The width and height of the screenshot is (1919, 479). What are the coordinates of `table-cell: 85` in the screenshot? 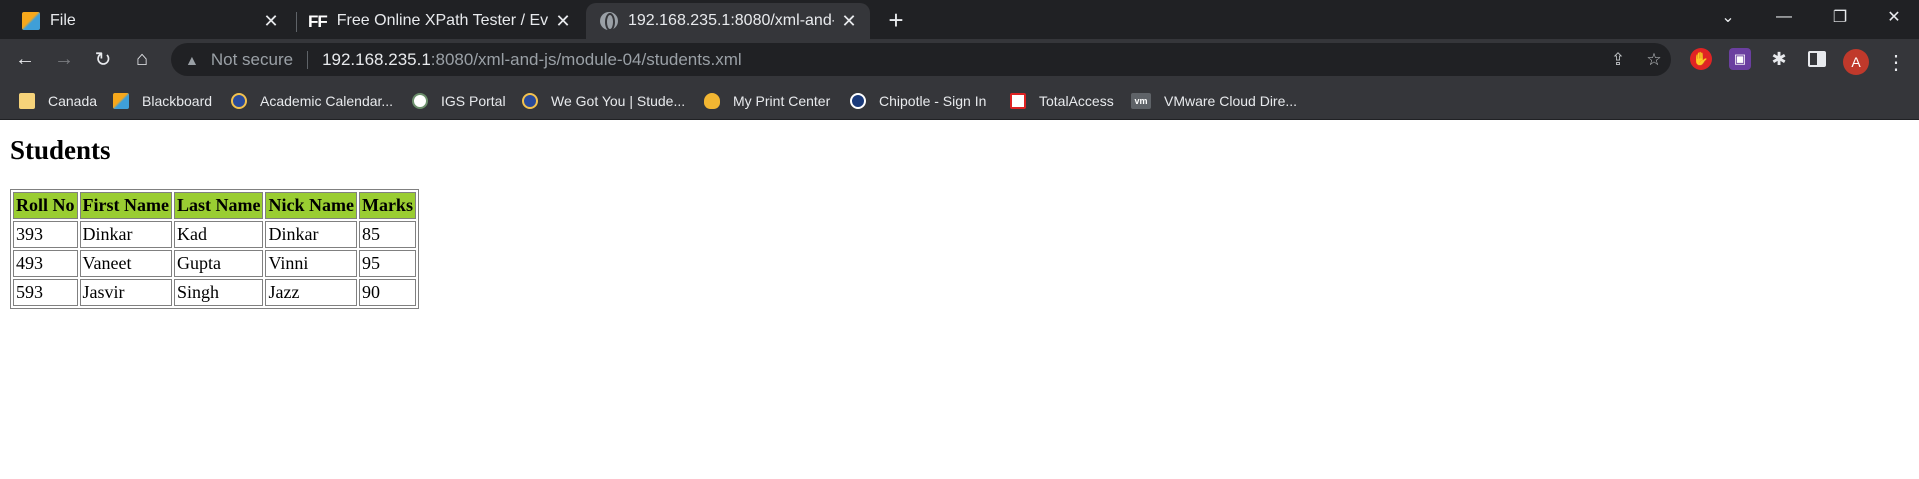 It's located at (387, 234).